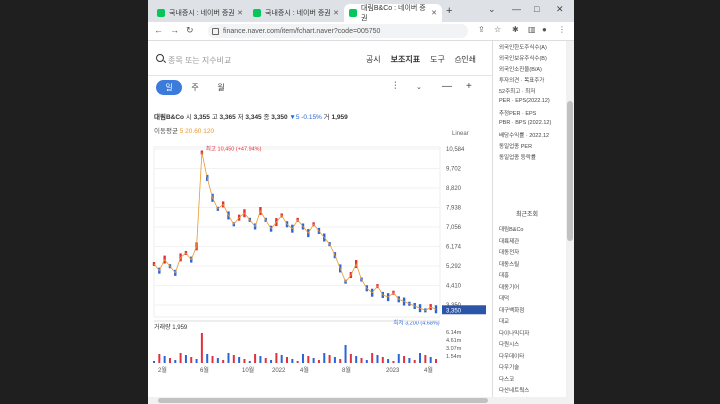 The width and height of the screenshot is (720, 404). I want to click on horizontal-scrollbar, so click(357, 400).